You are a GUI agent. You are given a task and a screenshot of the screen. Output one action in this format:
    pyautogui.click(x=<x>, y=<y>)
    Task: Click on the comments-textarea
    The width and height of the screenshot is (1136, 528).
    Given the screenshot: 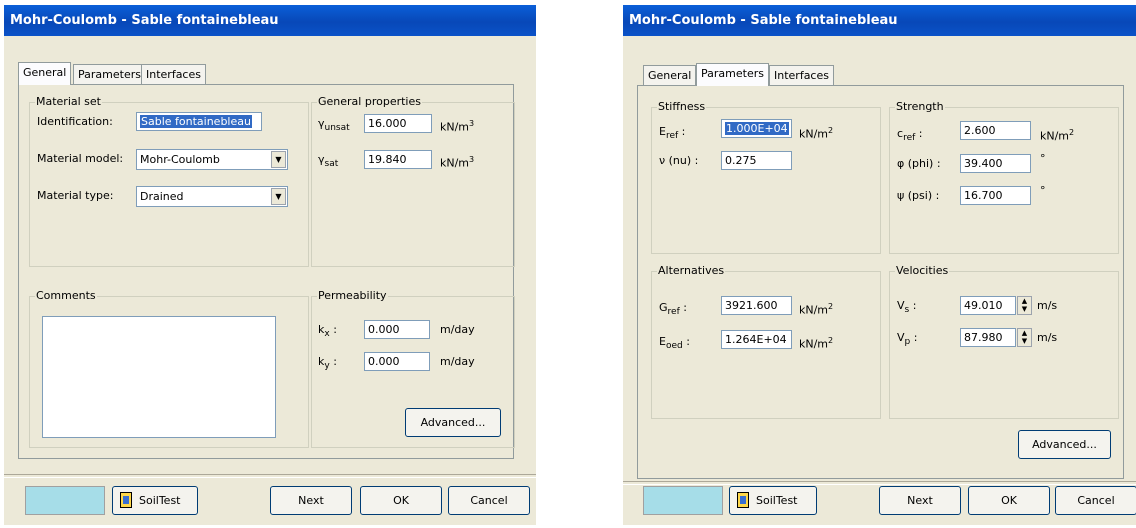 What is the action you would take?
    pyautogui.click(x=159, y=377)
    